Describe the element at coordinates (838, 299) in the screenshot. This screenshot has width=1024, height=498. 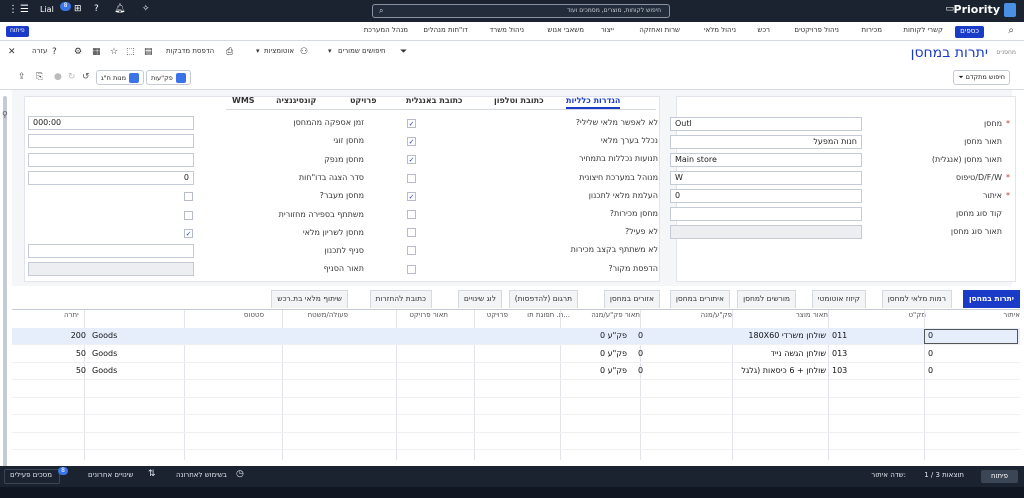
I see `subtab-2: קיזוז אוטומטי` at that location.